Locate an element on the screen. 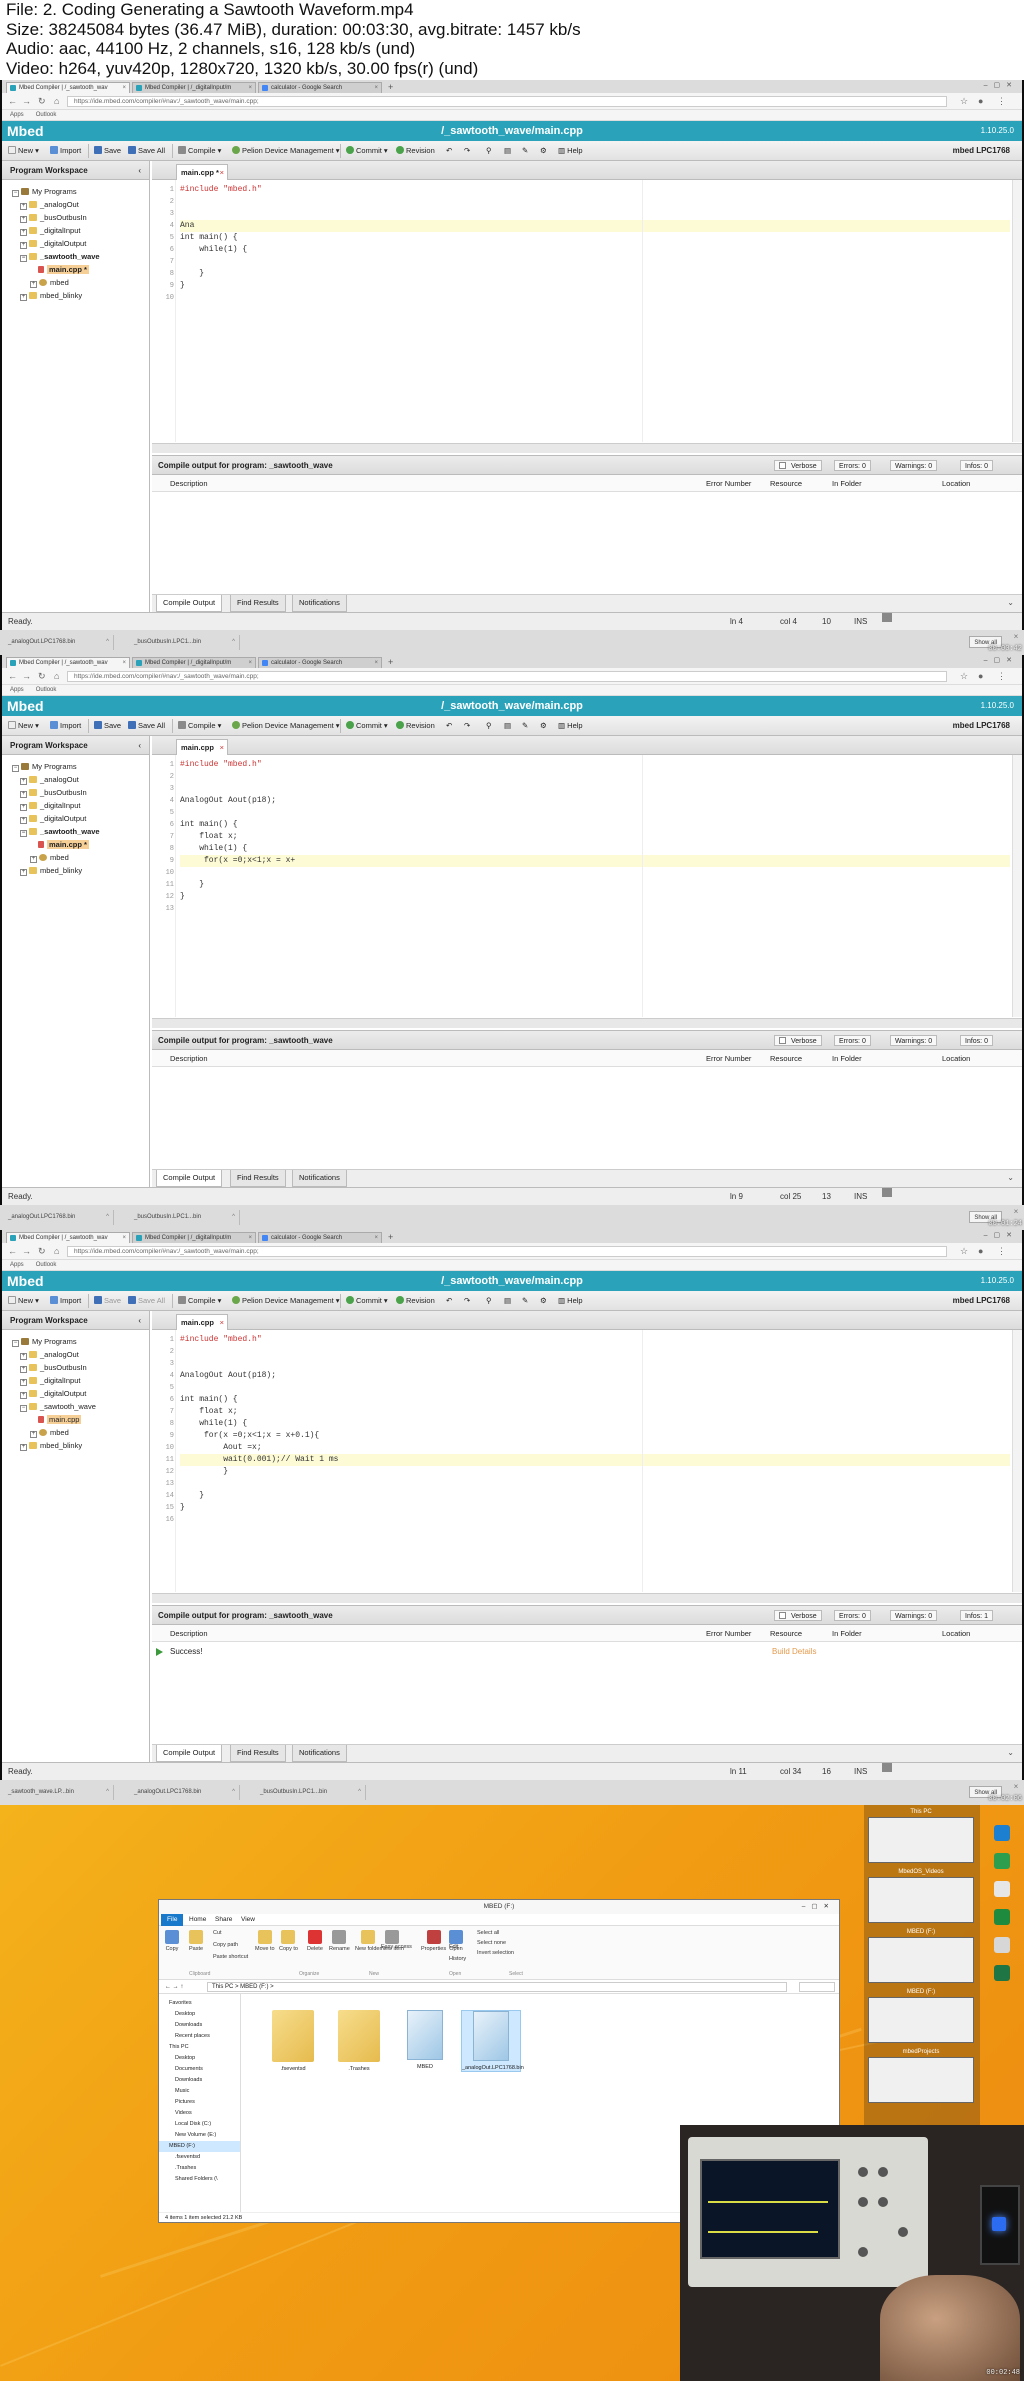  ribbon-button: New folder is located at coordinates (368, 1941).